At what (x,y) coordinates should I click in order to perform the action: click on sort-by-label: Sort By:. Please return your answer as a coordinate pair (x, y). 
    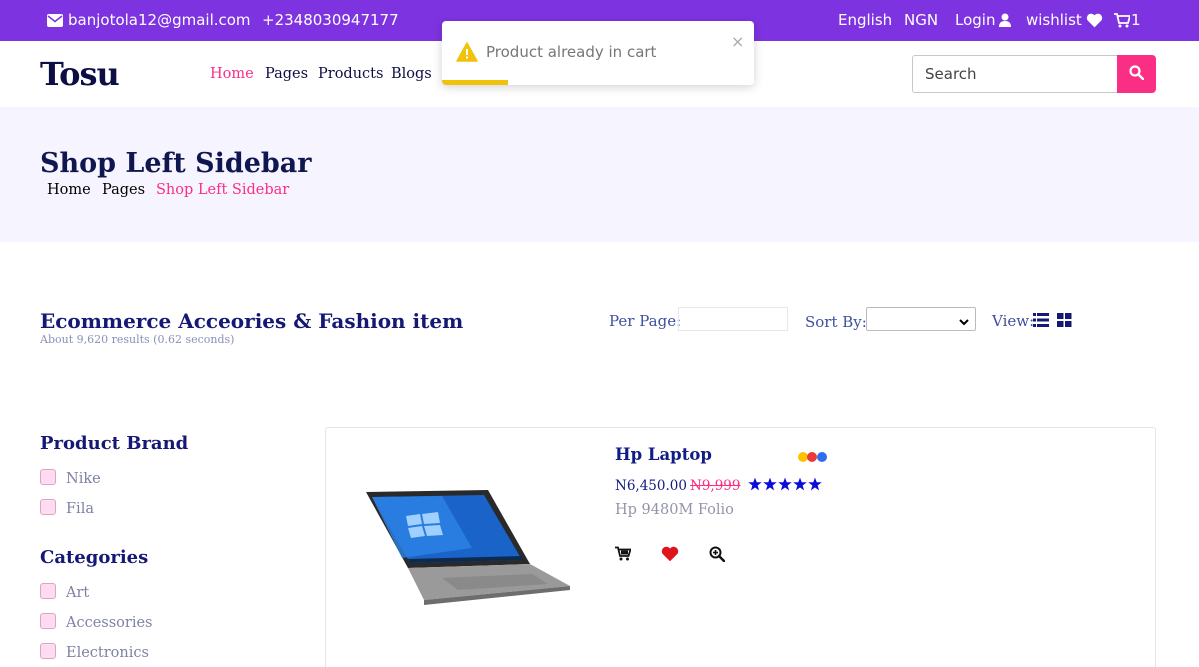
    Looking at the image, I should click on (836, 322).